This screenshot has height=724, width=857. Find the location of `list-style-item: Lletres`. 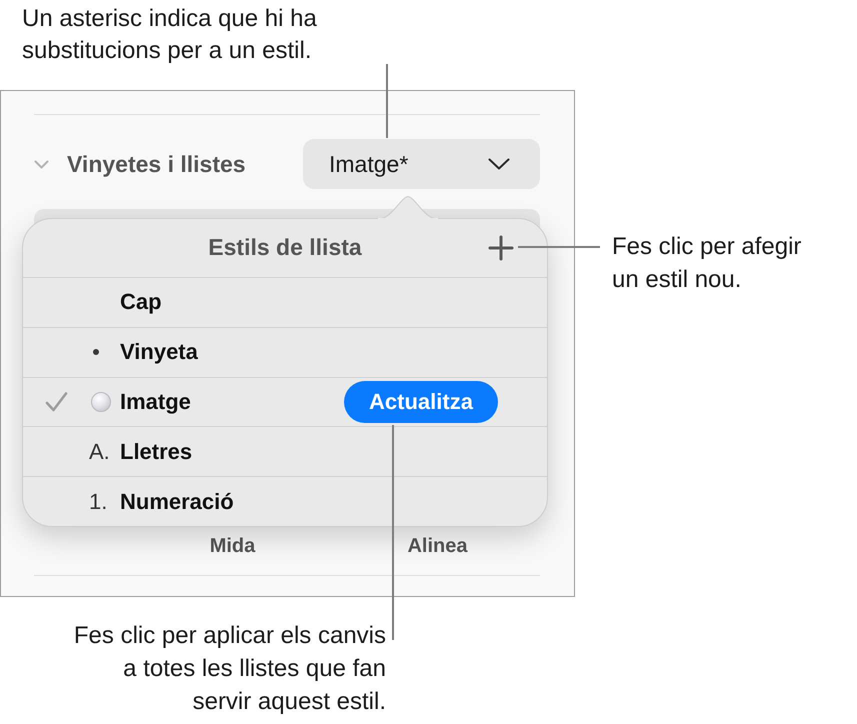

list-style-item: Lletres is located at coordinates (232, 451).